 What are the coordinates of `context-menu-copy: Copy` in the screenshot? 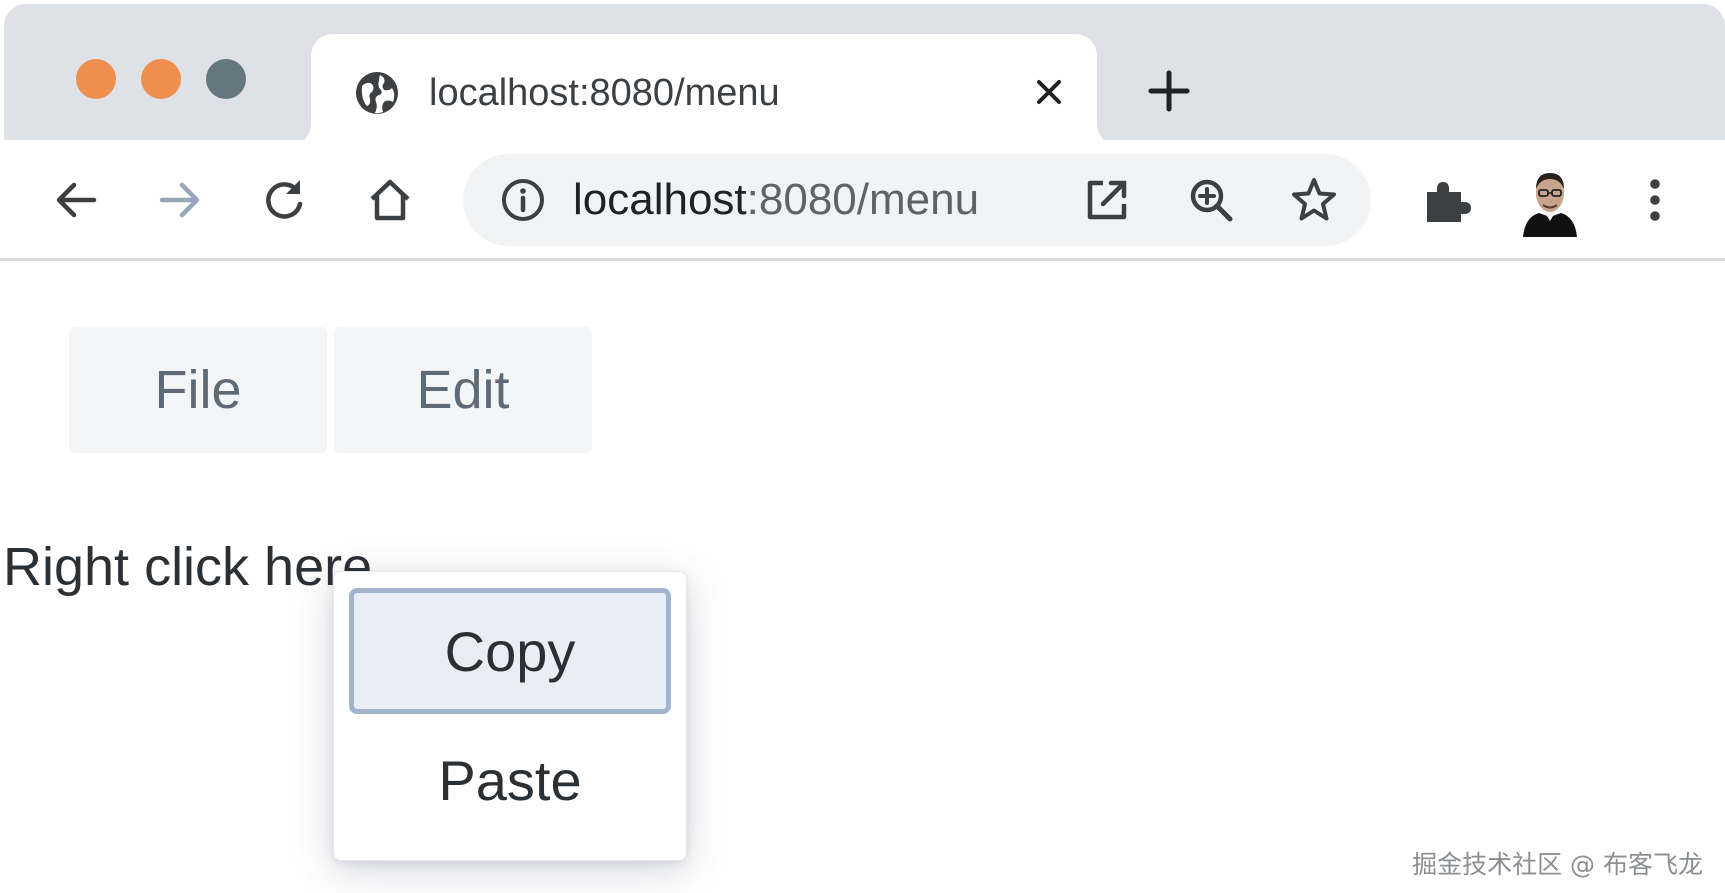 It's located at (510, 651).